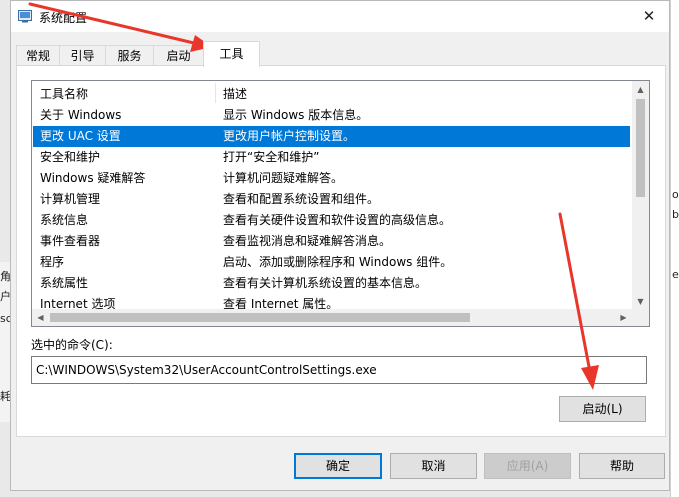 The height and width of the screenshot is (497, 679). Describe the element at coordinates (215, 93) in the screenshot. I see `column-separator` at that location.